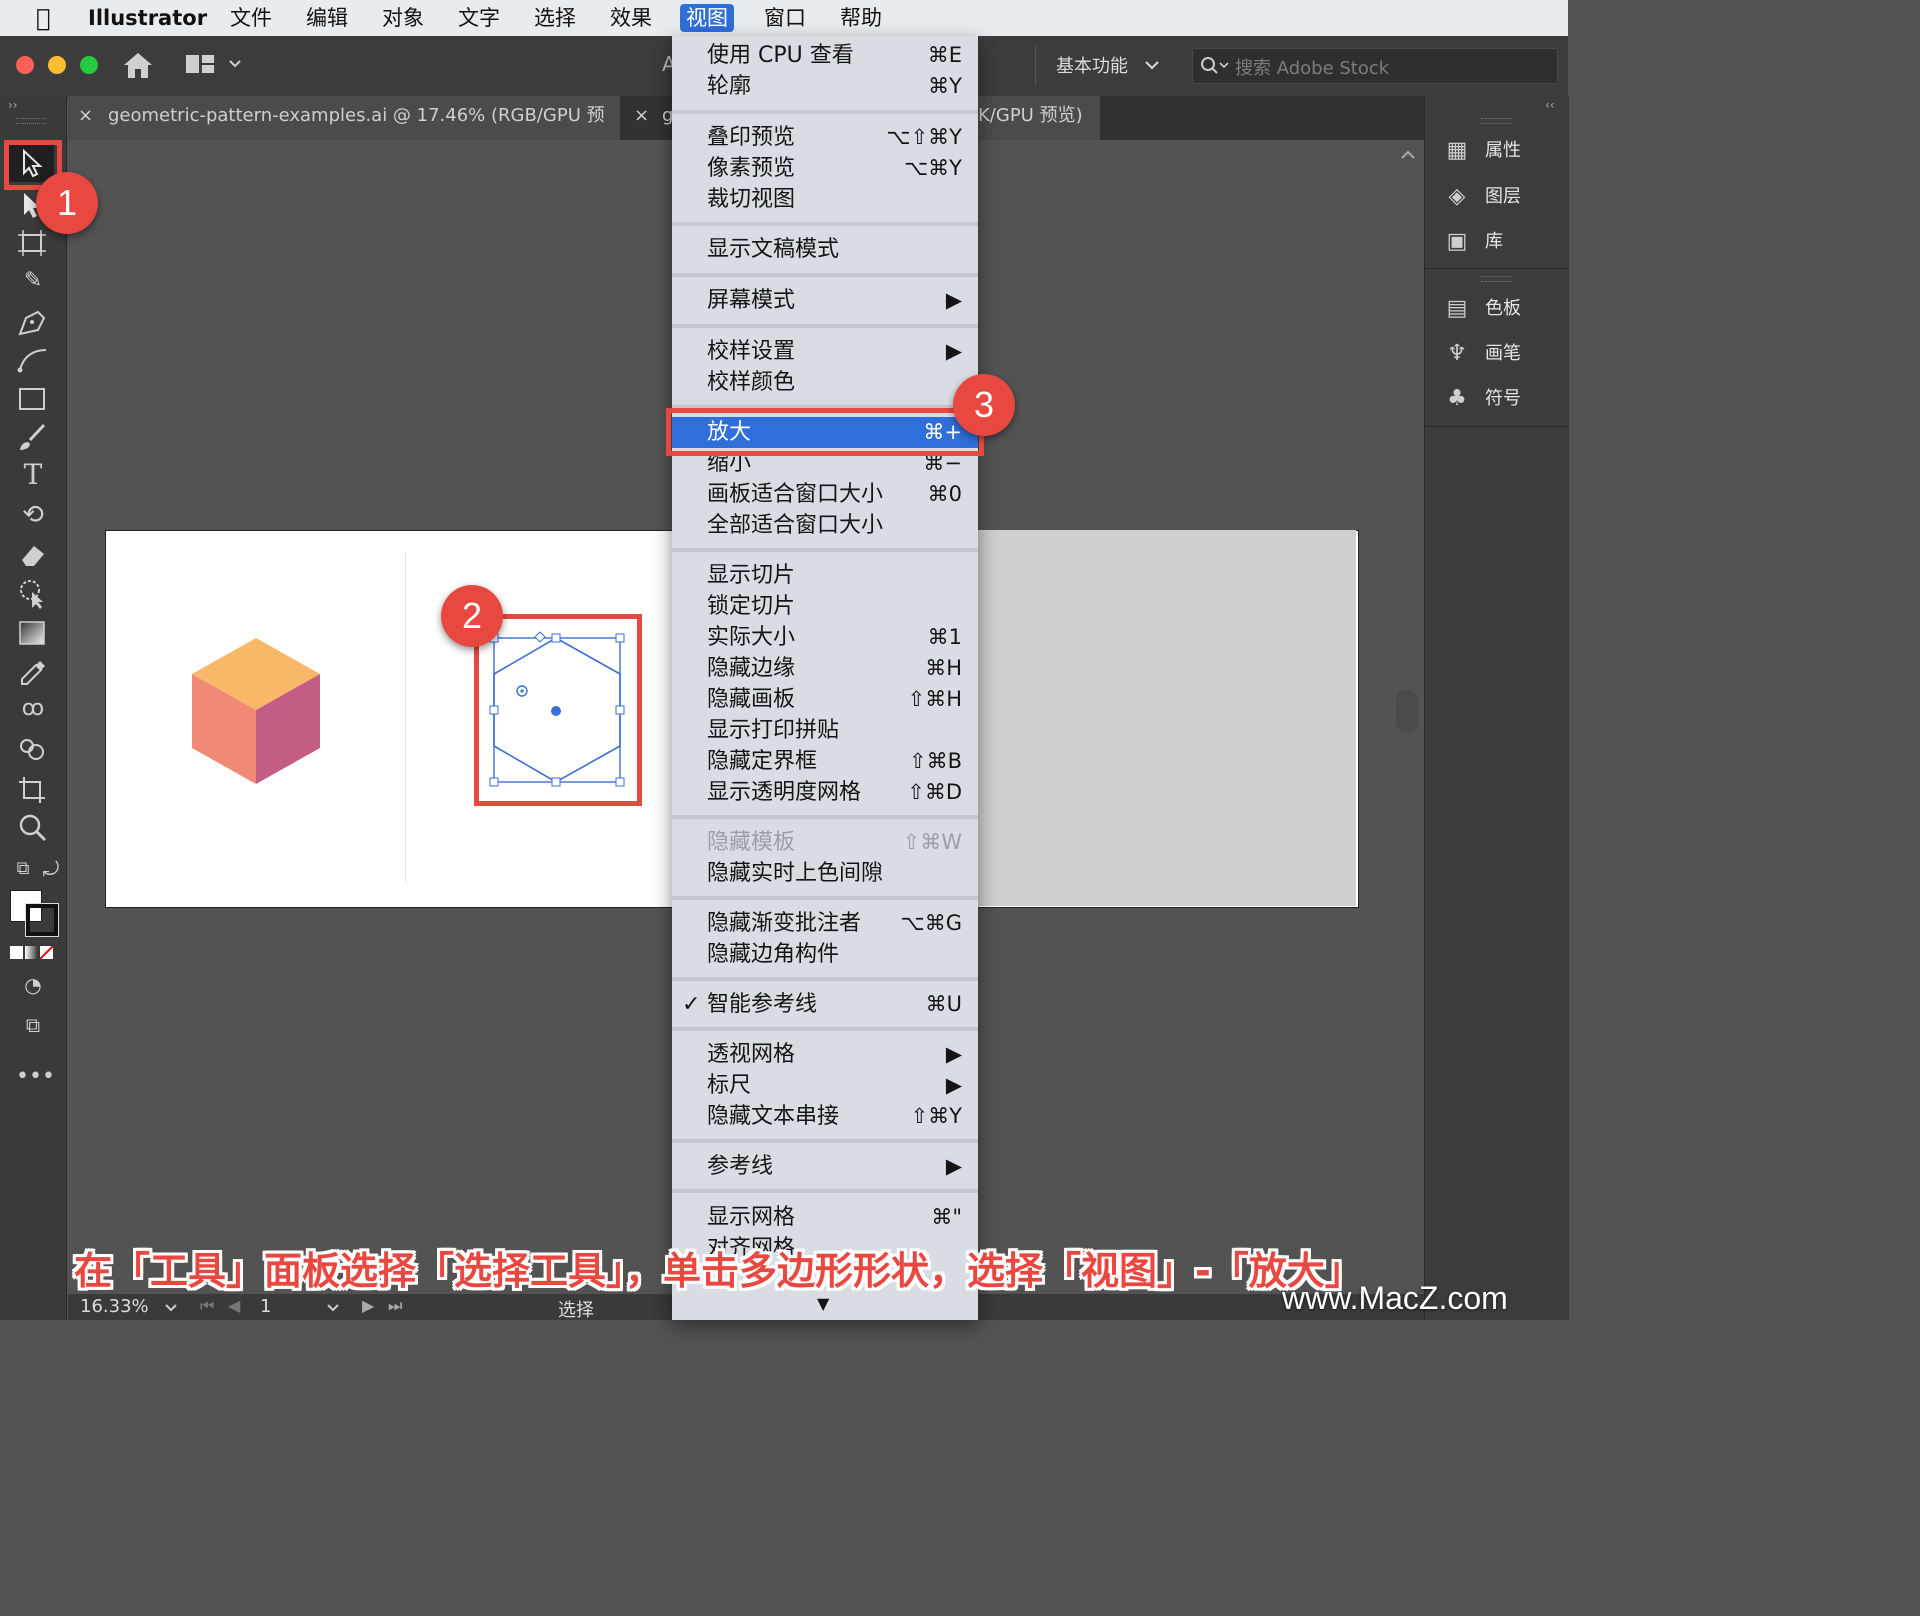  I want to click on menu-effect: 效果, so click(631, 18).